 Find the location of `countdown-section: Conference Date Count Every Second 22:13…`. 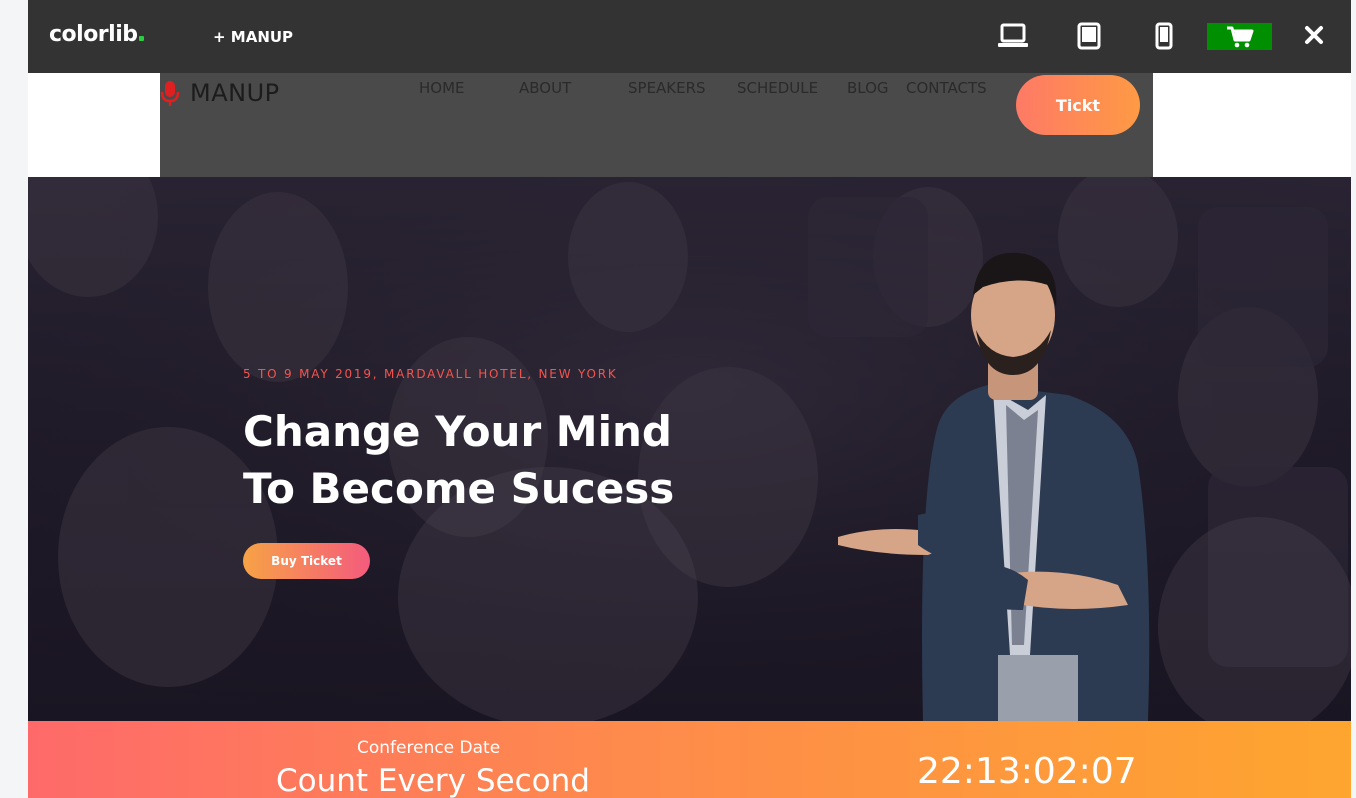

countdown-section: Conference Date Count Every Second 22:13… is located at coordinates (689, 759).